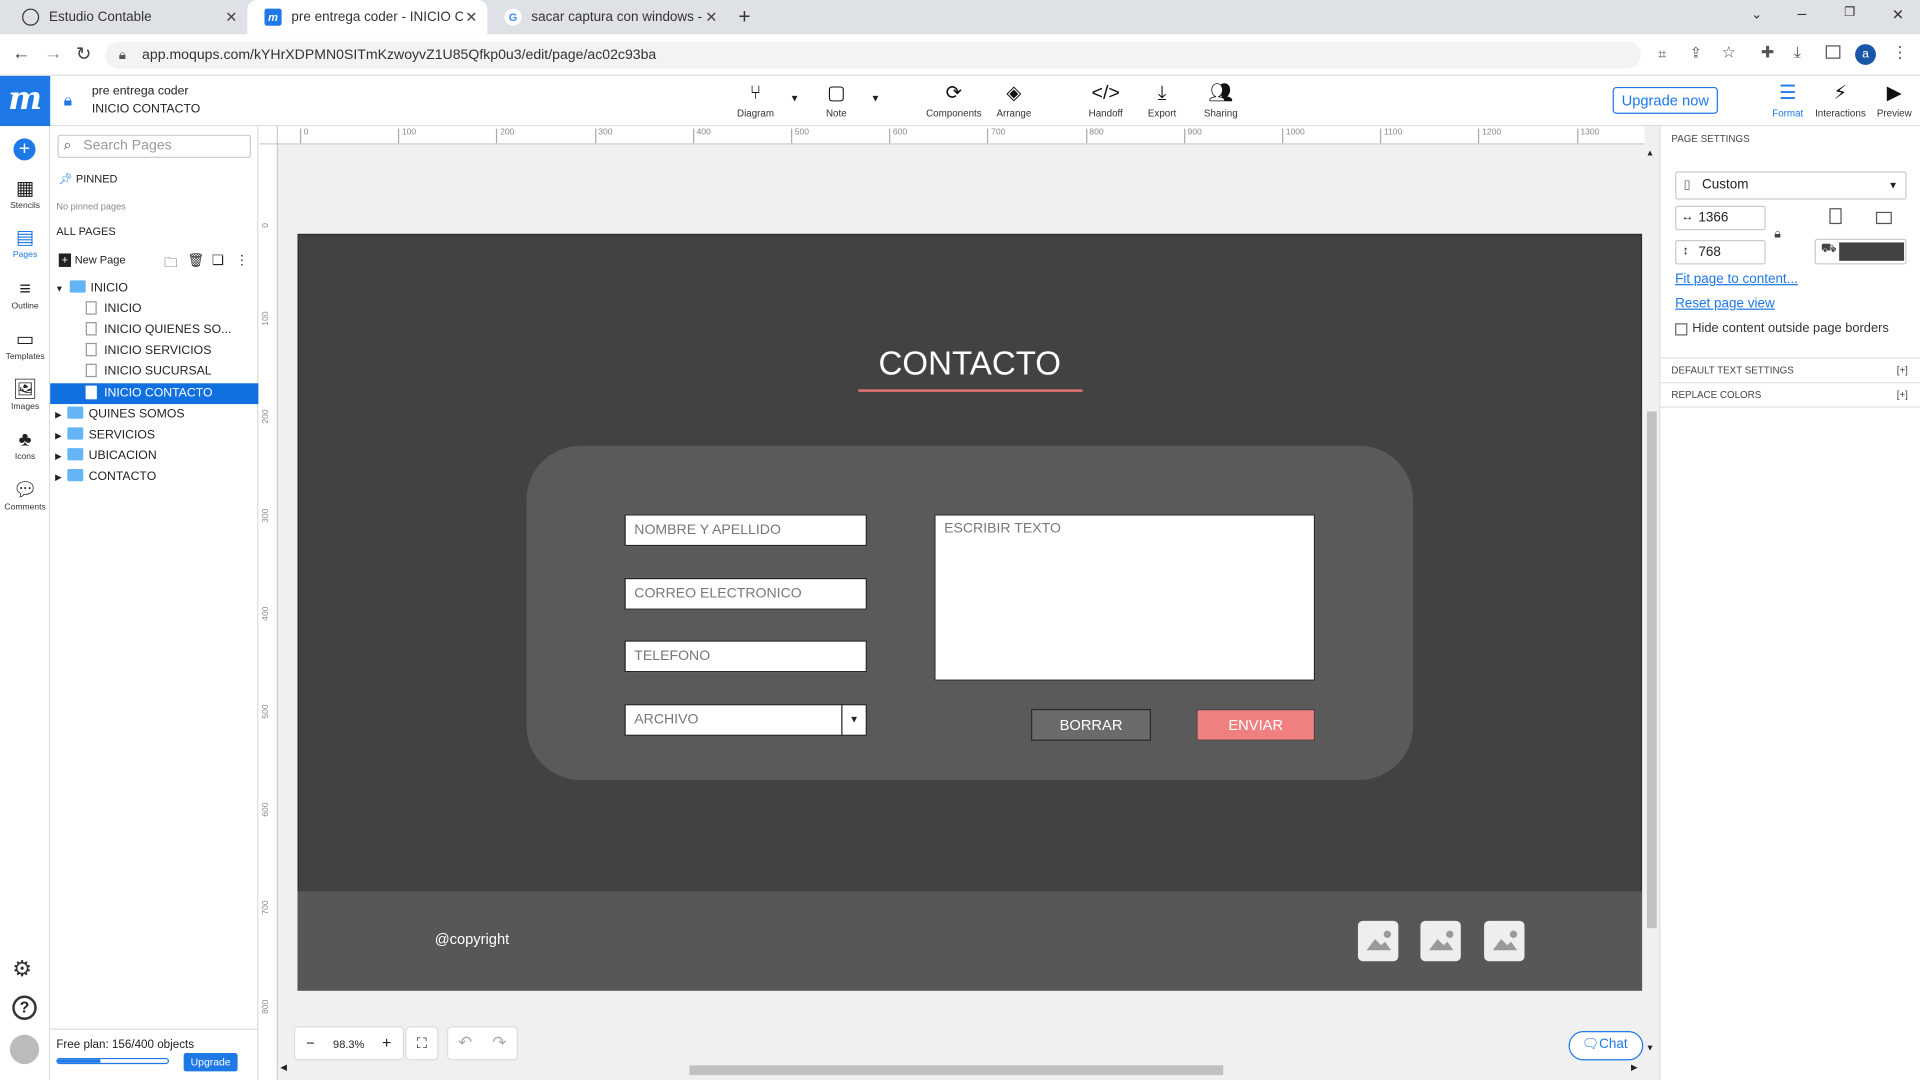 The image size is (1920, 1080). I want to click on expand-replace-colors: [+], so click(1902, 394).